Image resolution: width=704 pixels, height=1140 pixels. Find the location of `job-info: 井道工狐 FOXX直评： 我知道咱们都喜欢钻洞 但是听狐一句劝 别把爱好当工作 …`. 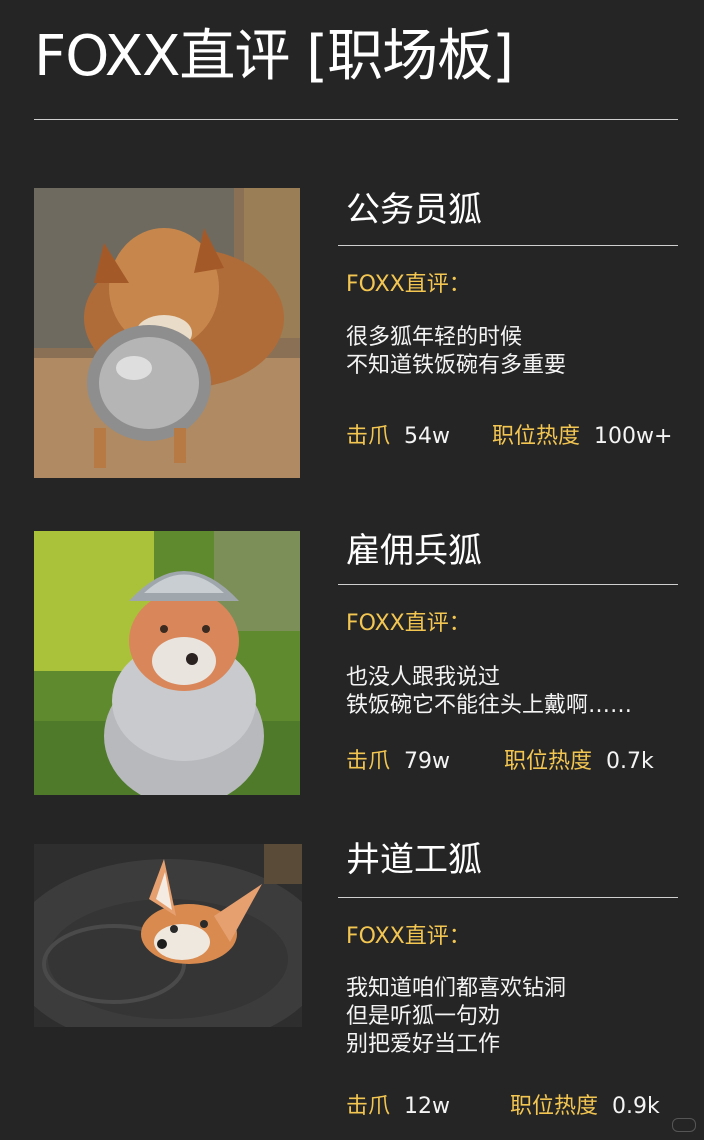

job-info: 井道工狐 FOXX直评： 我知道咱们都喜欢钻洞 但是听狐一句劝 别把爱好当工作 … is located at coordinates (508, 982).